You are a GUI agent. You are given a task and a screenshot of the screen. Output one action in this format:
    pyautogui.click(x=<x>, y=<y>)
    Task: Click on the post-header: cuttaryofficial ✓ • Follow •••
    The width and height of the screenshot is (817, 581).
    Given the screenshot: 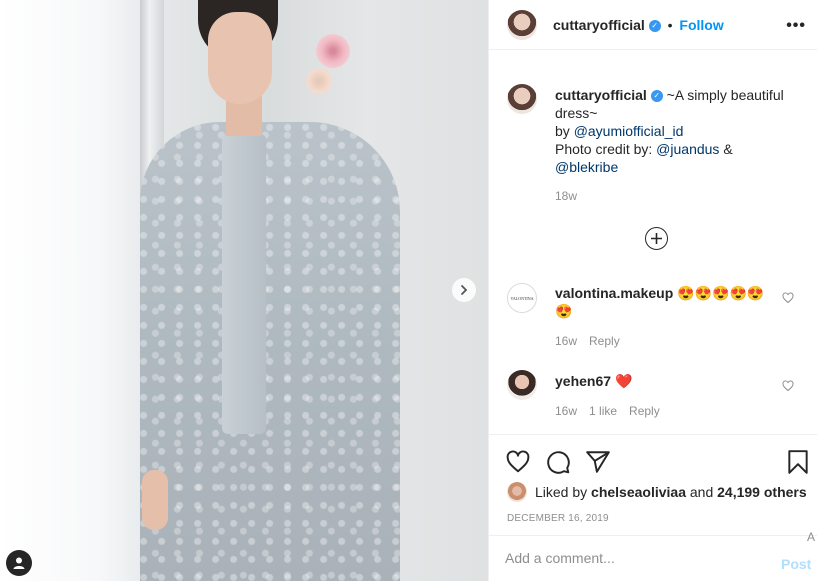 What is the action you would take?
    pyautogui.click(x=653, y=25)
    